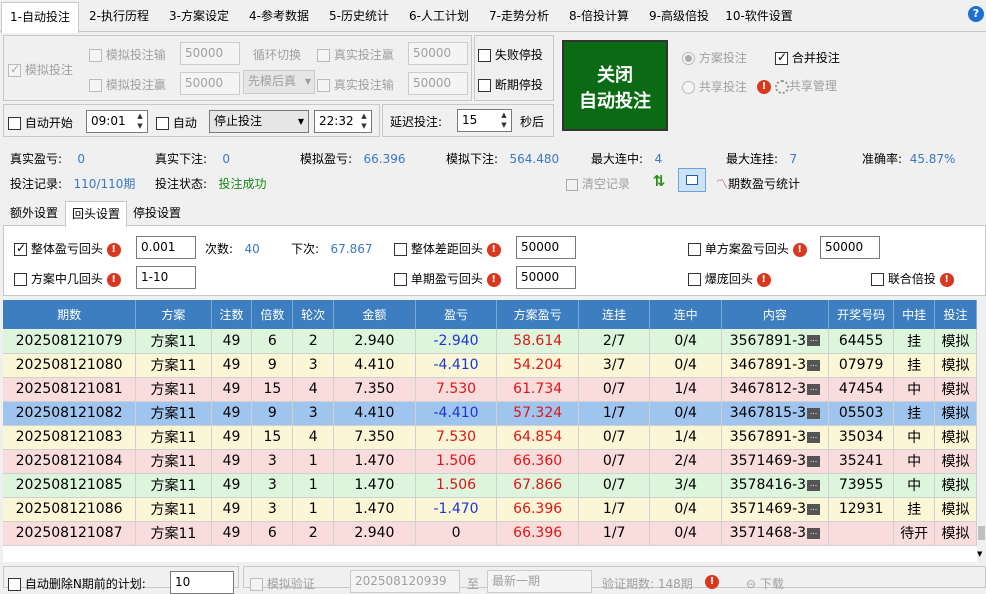 Image resolution: width=986 pixels, height=594 pixels. Describe the element at coordinates (127, 54) in the screenshot. I see `sim-loss-checkbox: 模拟投注输` at that location.